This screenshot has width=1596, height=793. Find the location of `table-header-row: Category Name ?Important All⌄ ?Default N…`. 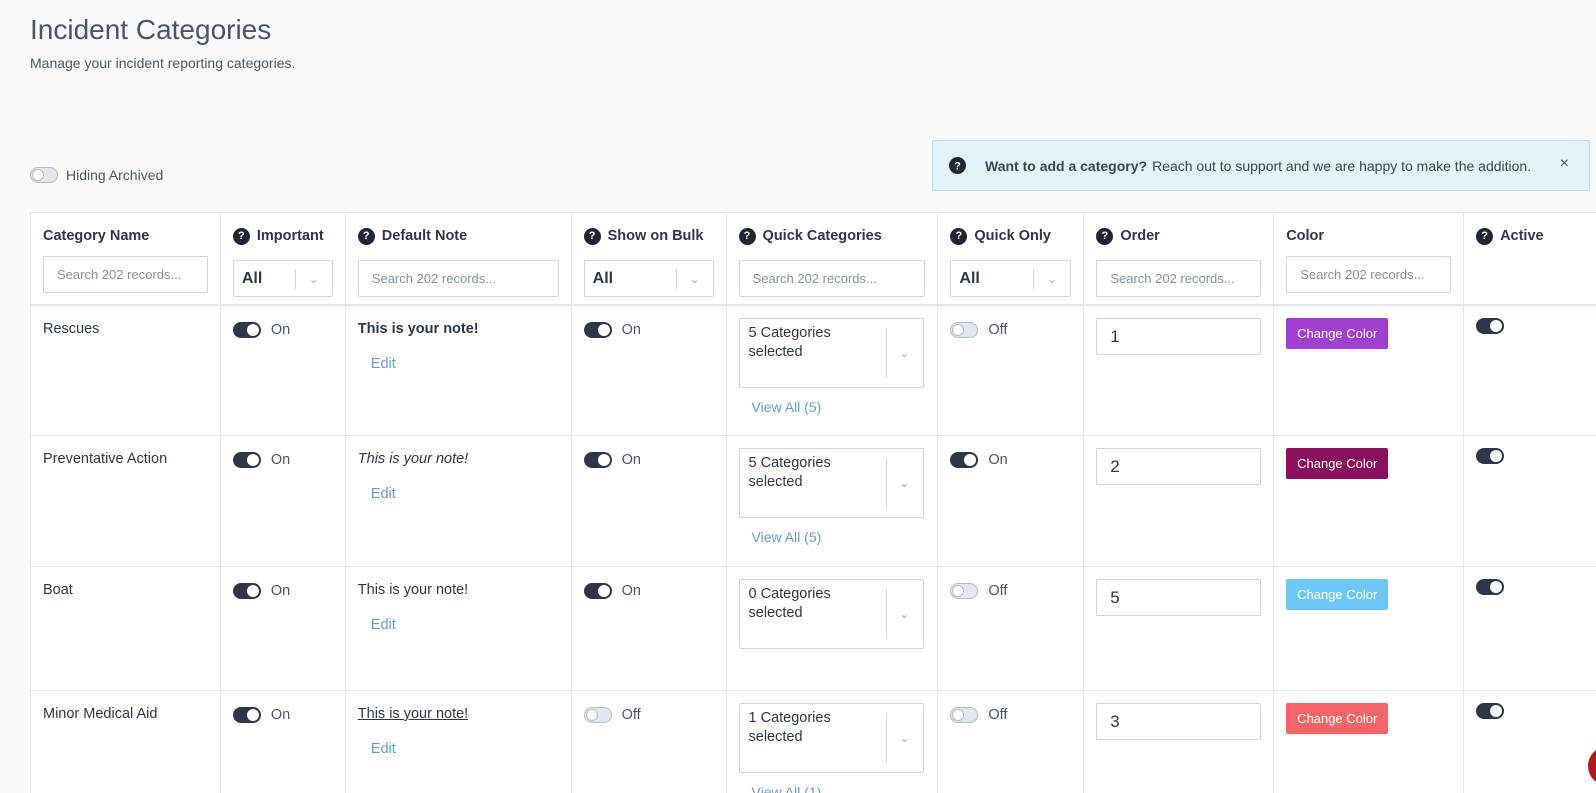

table-header-row: Category Name ?Important All⌄ ?Default N… is located at coordinates (813, 259).